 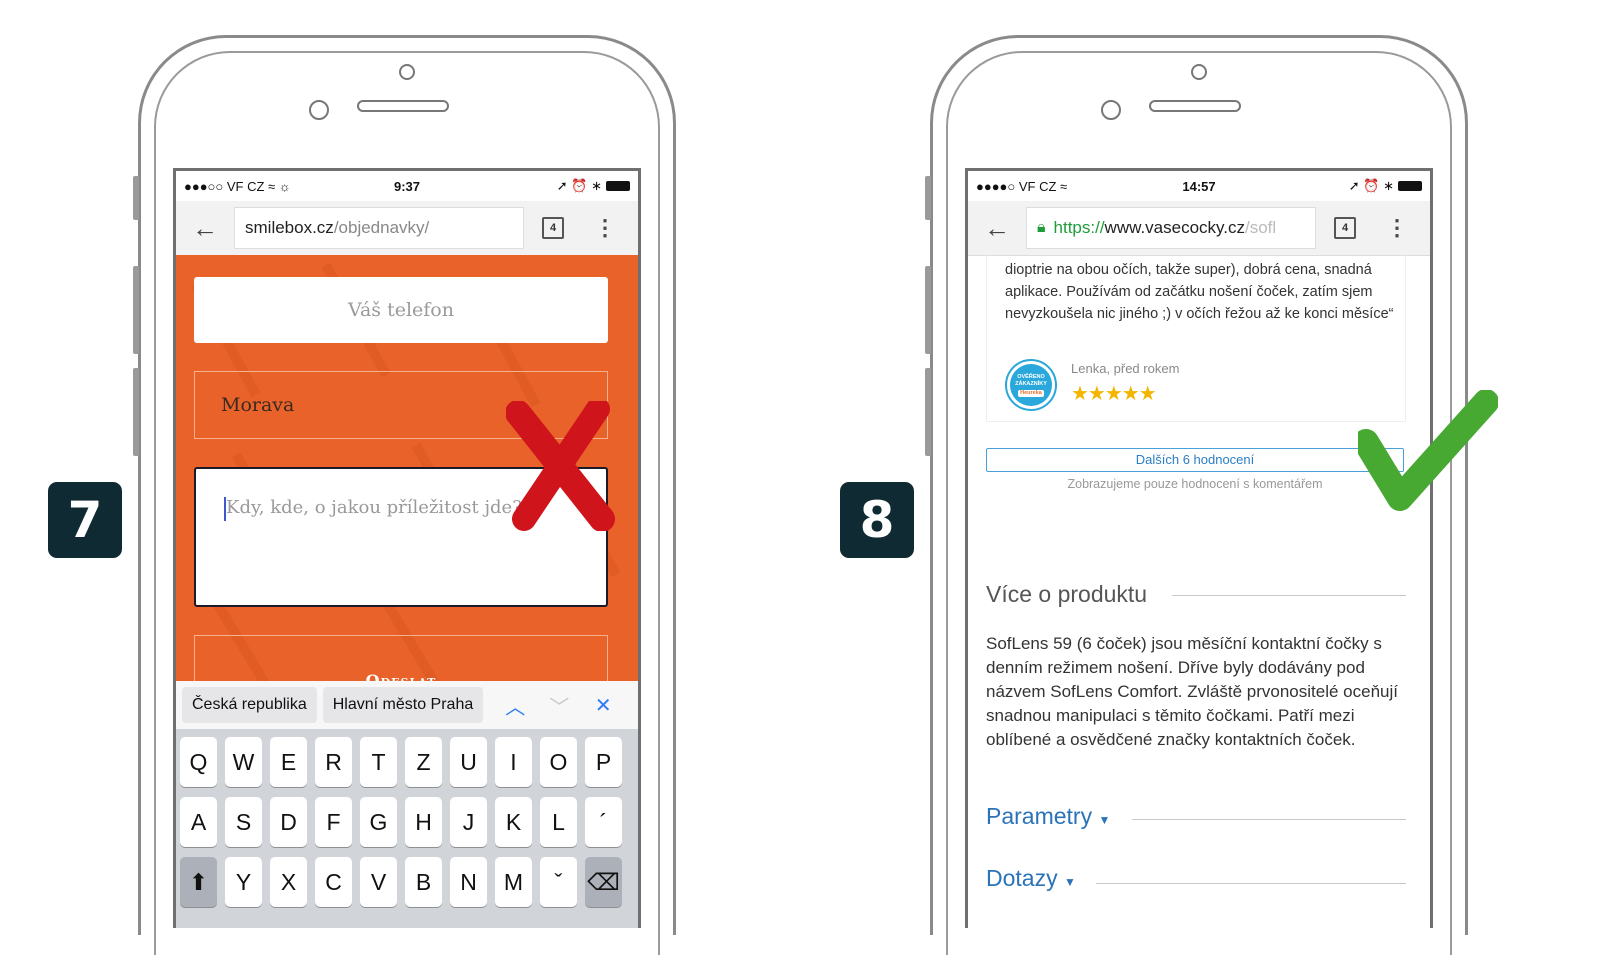 I want to click on key-e: E, so click(x=288, y=762).